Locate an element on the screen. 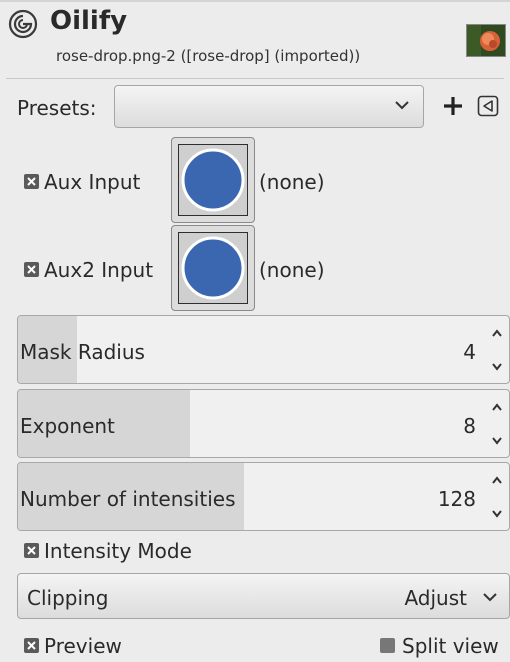 The height and width of the screenshot is (662, 510). aux2-input-button is located at coordinates (213, 268).